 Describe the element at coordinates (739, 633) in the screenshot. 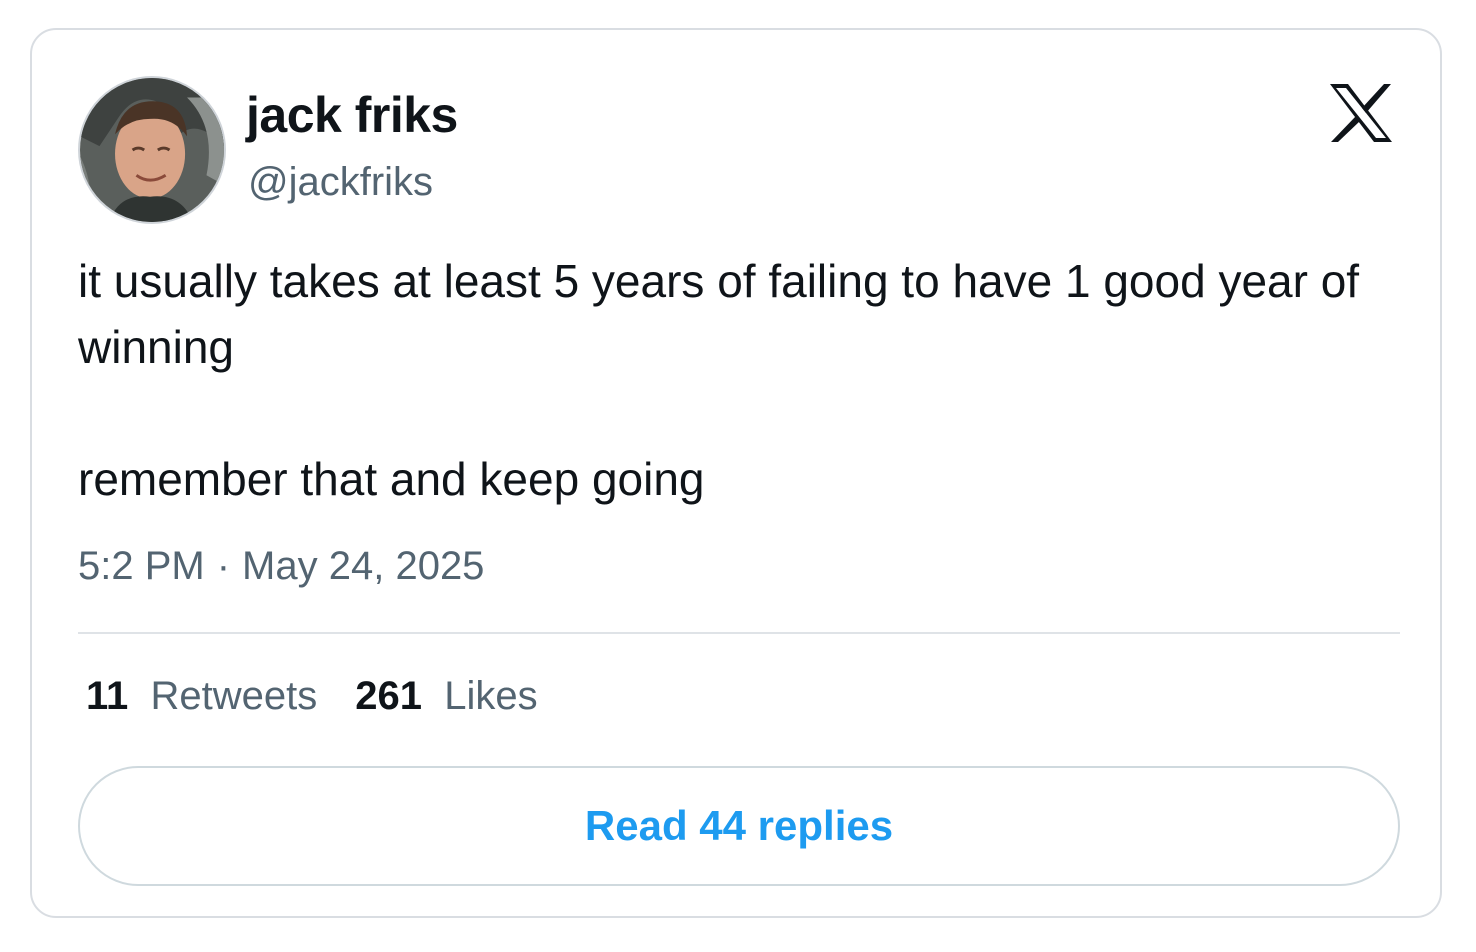

I see `divider` at that location.